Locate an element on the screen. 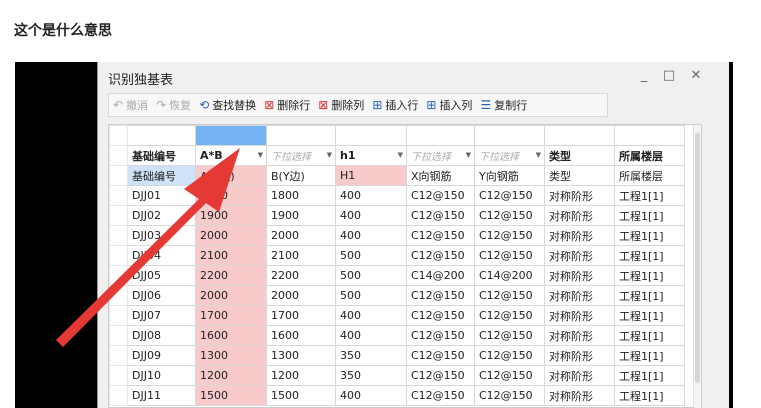 This screenshot has height=408, width=761. table-cell: DJJ05 is located at coordinates (161, 275).